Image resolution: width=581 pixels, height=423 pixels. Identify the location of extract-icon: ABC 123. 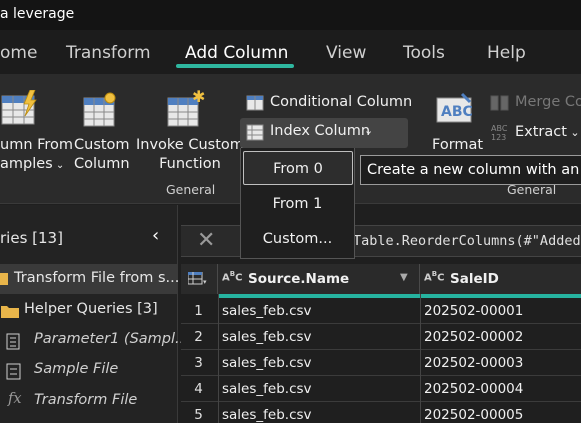
(499, 133).